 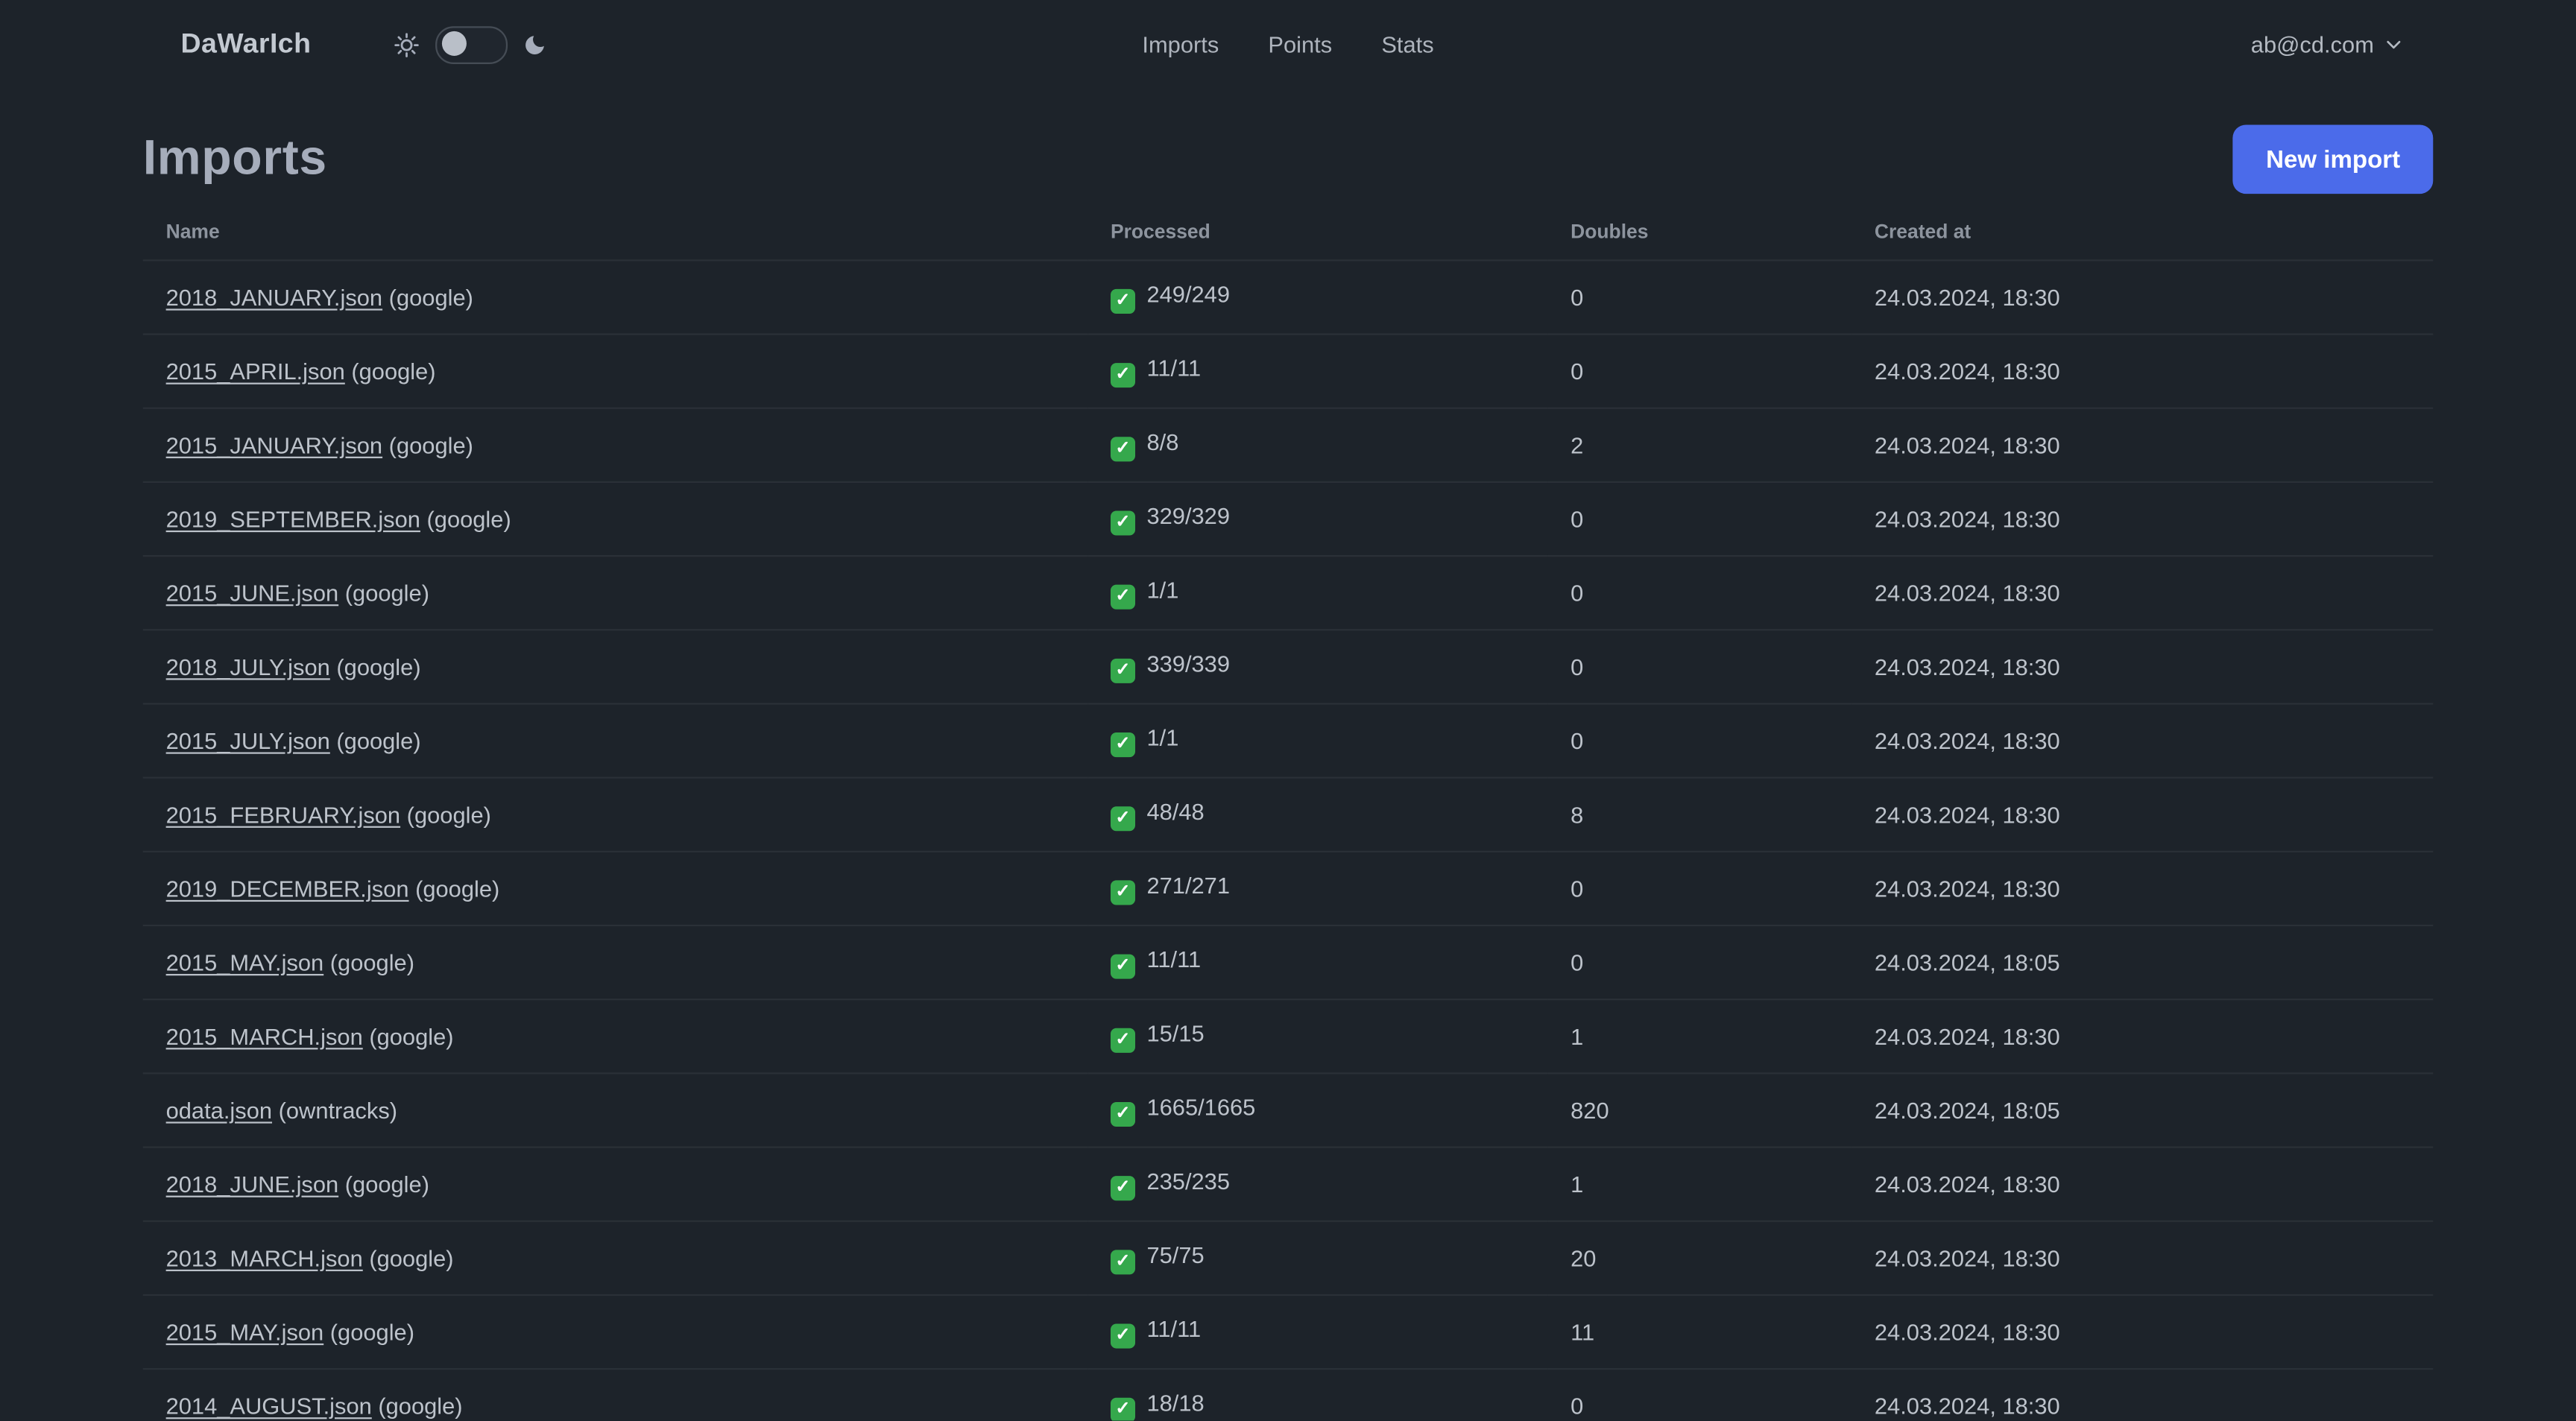 I want to click on theme-switch, so click(x=472, y=44).